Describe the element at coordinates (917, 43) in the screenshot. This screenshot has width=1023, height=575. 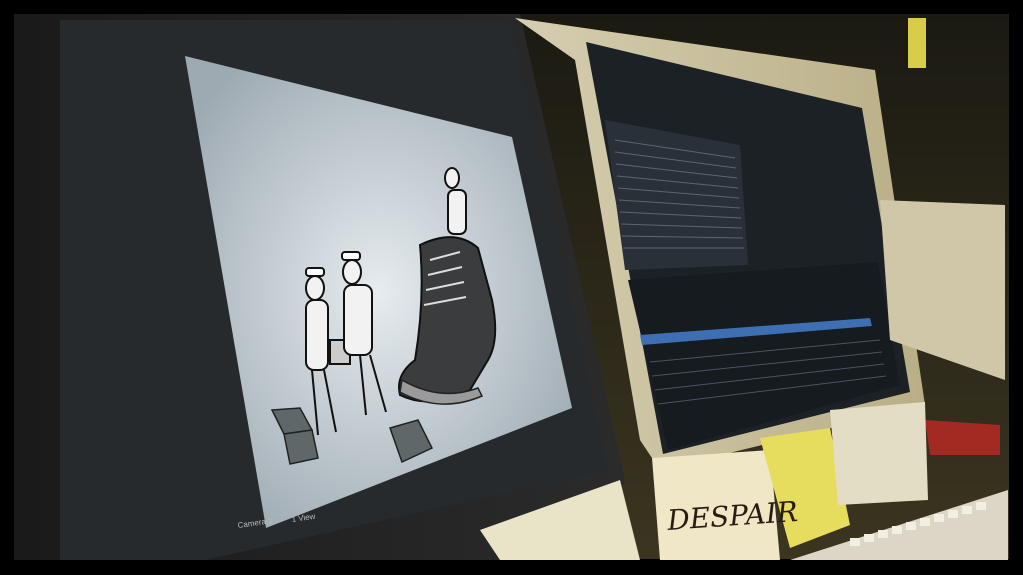
I see `yellow-note-top` at that location.